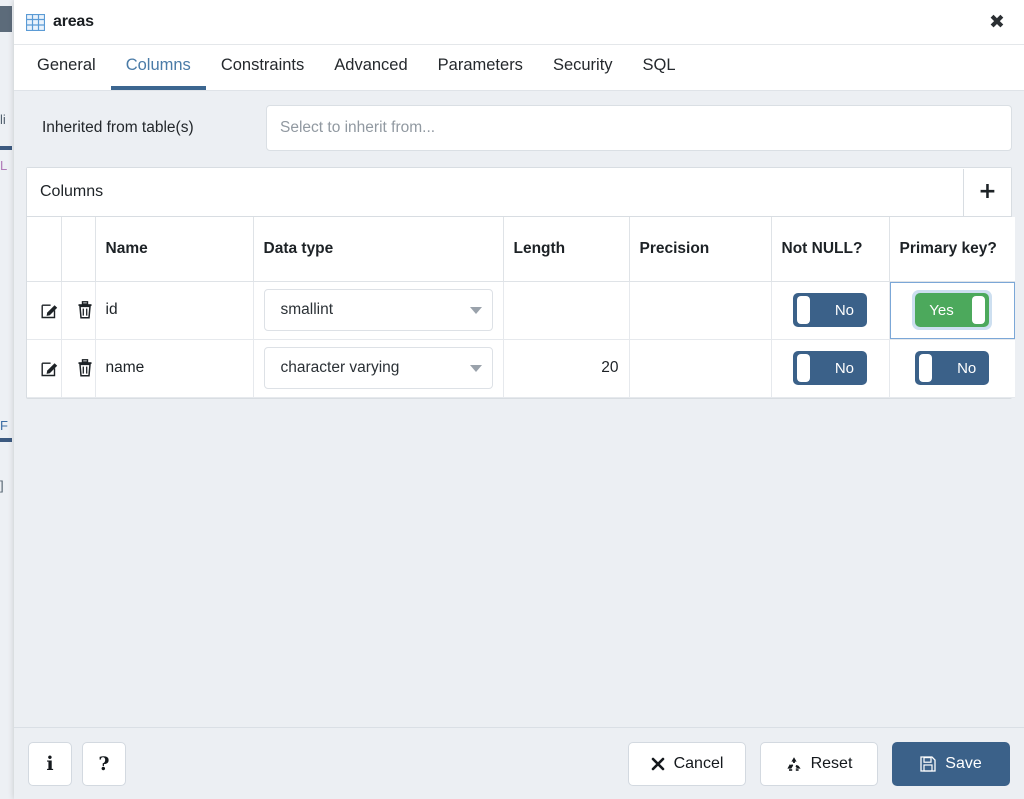  I want to click on footer-right-group: Cancel Reset Save, so click(819, 763).